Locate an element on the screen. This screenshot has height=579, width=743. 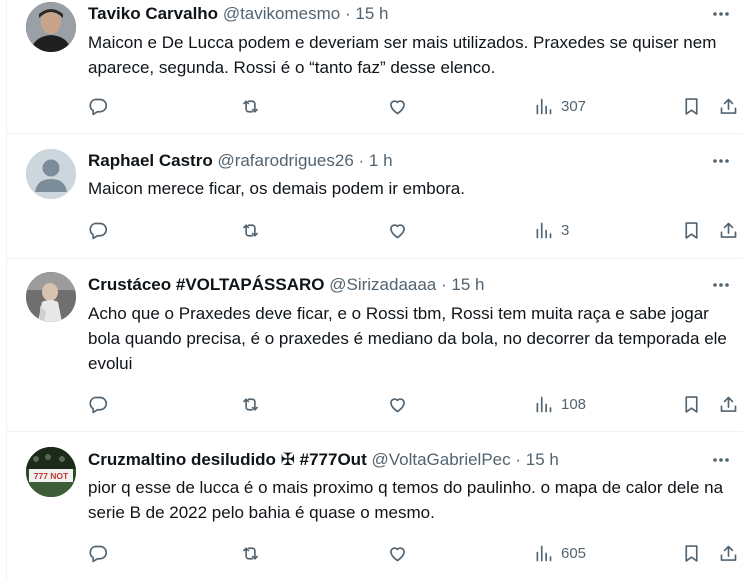
tweet-header: Raphael Castro @rafarodrigues26 · 1 h is located at coordinates (240, 161).